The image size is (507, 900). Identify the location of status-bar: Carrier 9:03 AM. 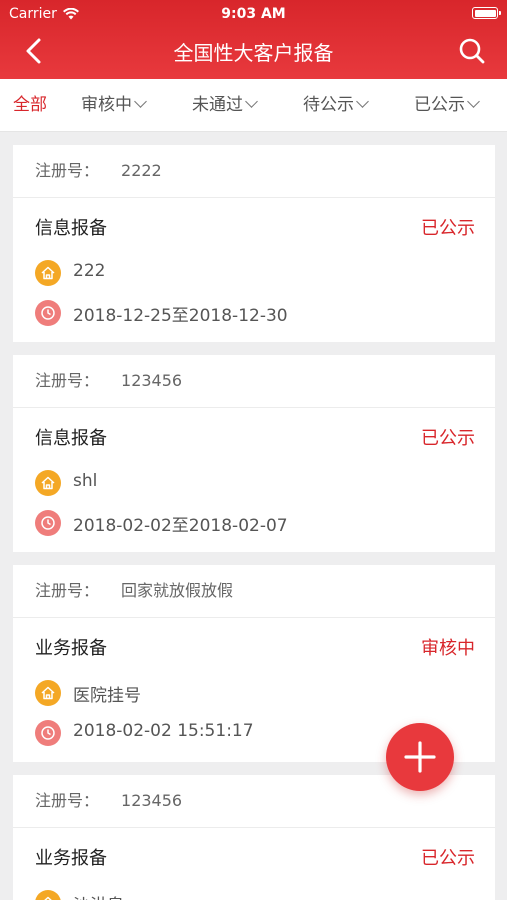
(253, 14).